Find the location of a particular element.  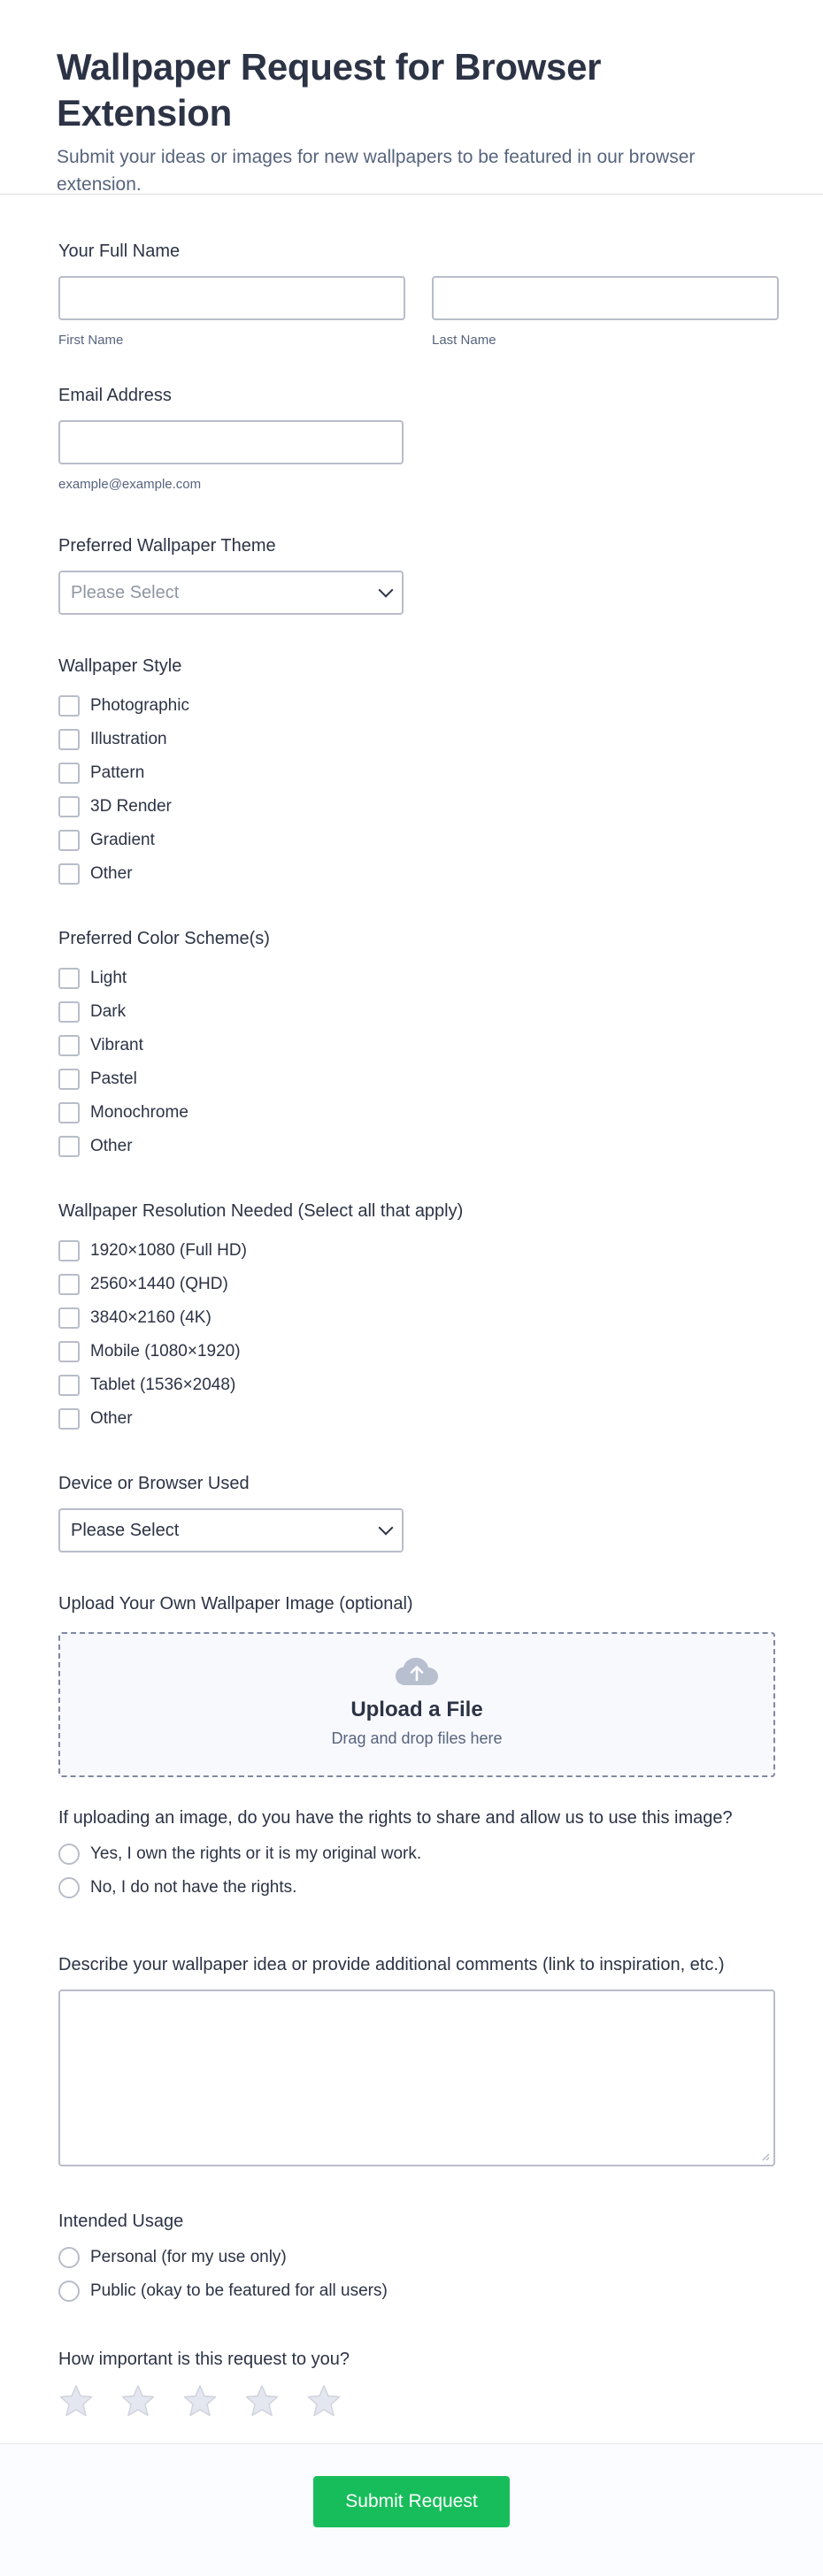

submit-button: Submit Request is located at coordinates (411, 2501).